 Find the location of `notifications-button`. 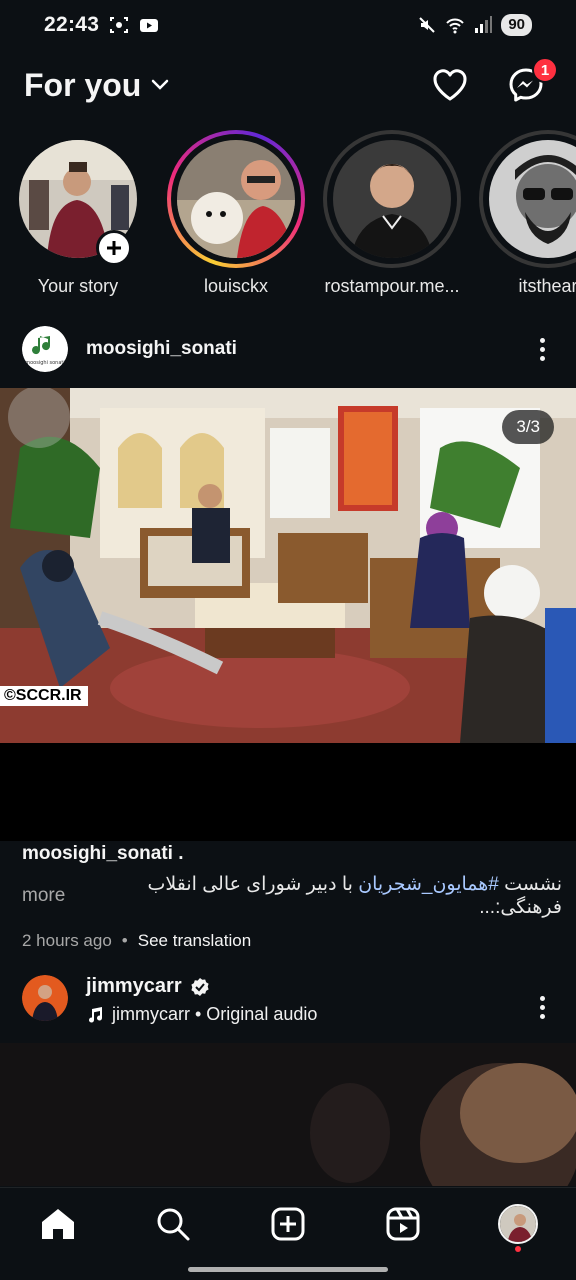

notifications-button is located at coordinates (450, 85).